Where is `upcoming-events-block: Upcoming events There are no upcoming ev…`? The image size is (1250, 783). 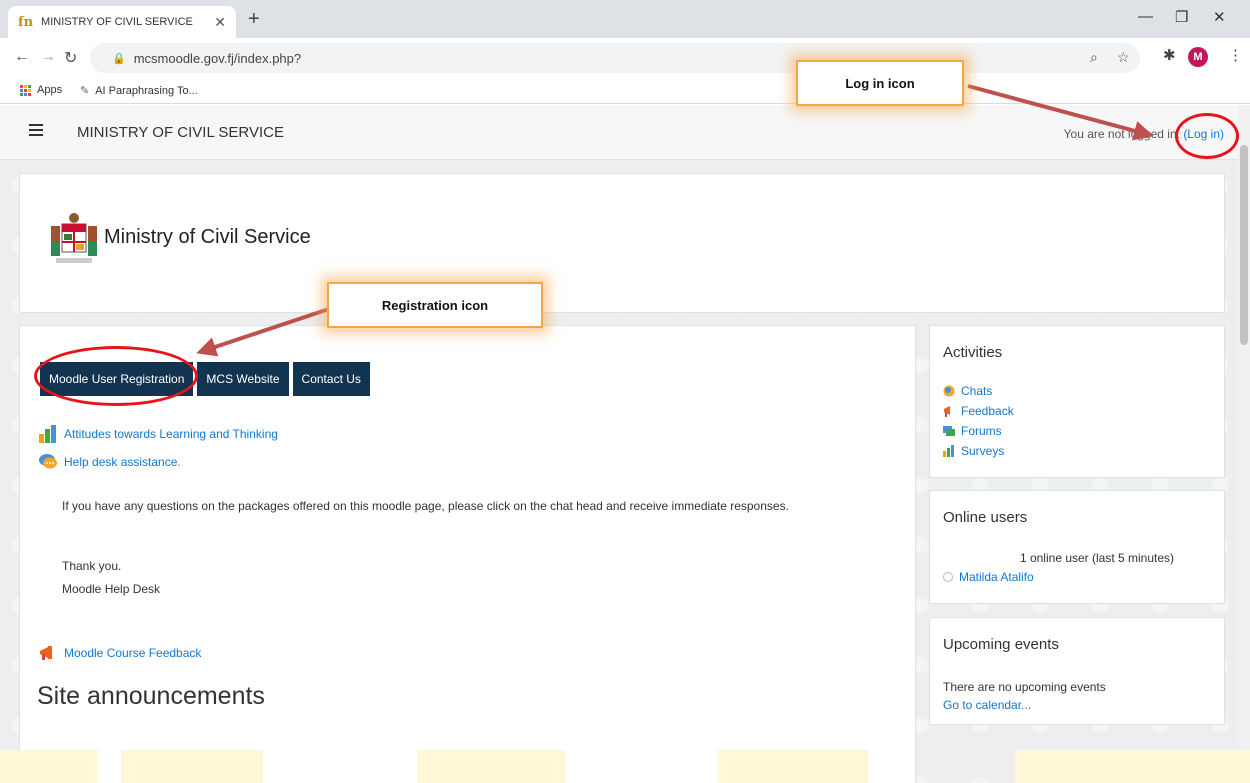
upcoming-events-block: Upcoming events There are no upcoming ev… is located at coordinates (1077, 671).